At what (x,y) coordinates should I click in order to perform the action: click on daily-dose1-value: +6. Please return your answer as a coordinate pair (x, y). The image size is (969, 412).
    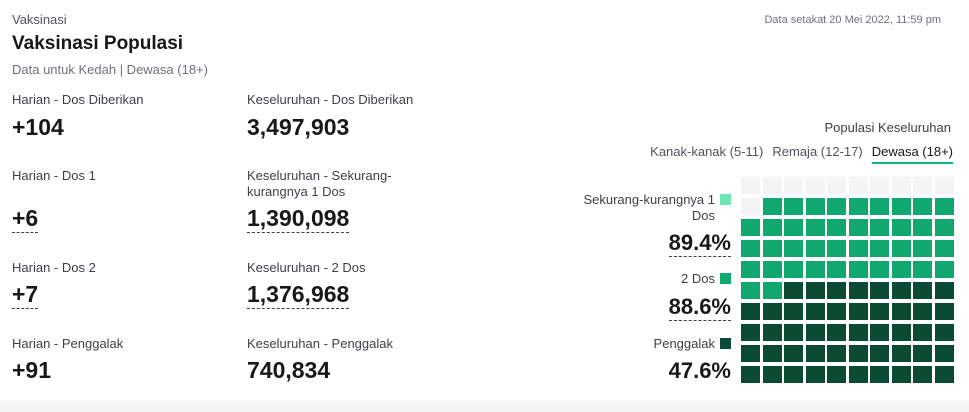
    Looking at the image, I should click on (25, 219).